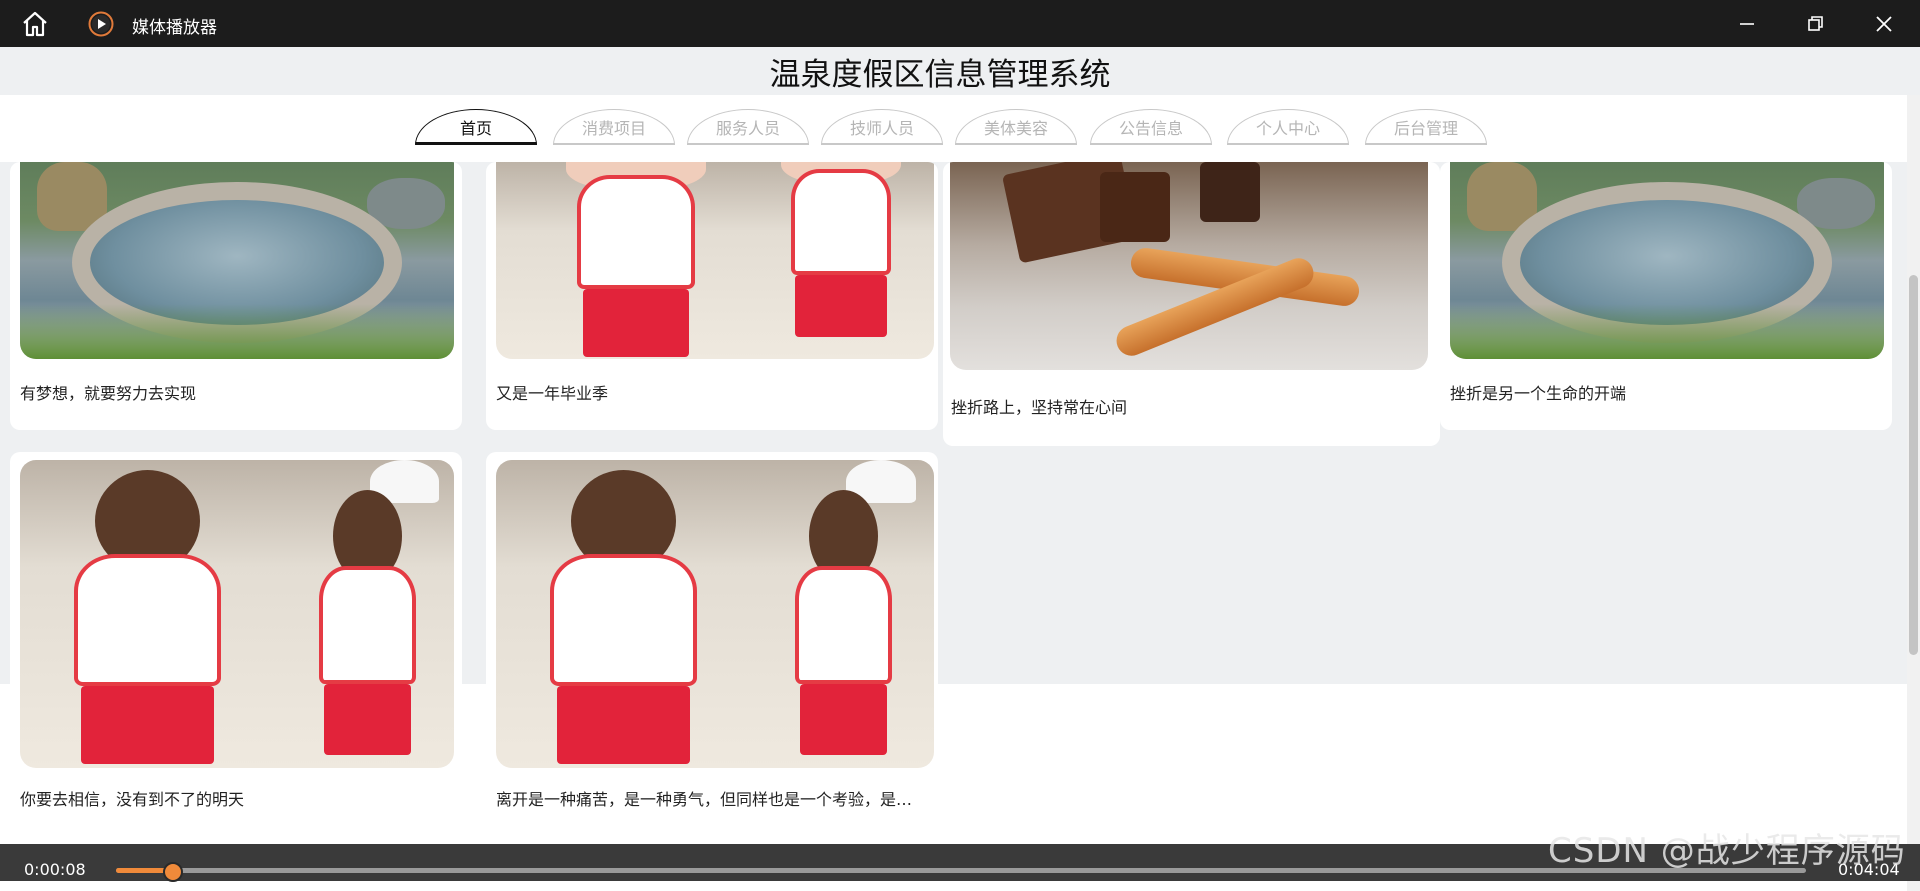  I want to click on seek-thumb, so click(172, 872).